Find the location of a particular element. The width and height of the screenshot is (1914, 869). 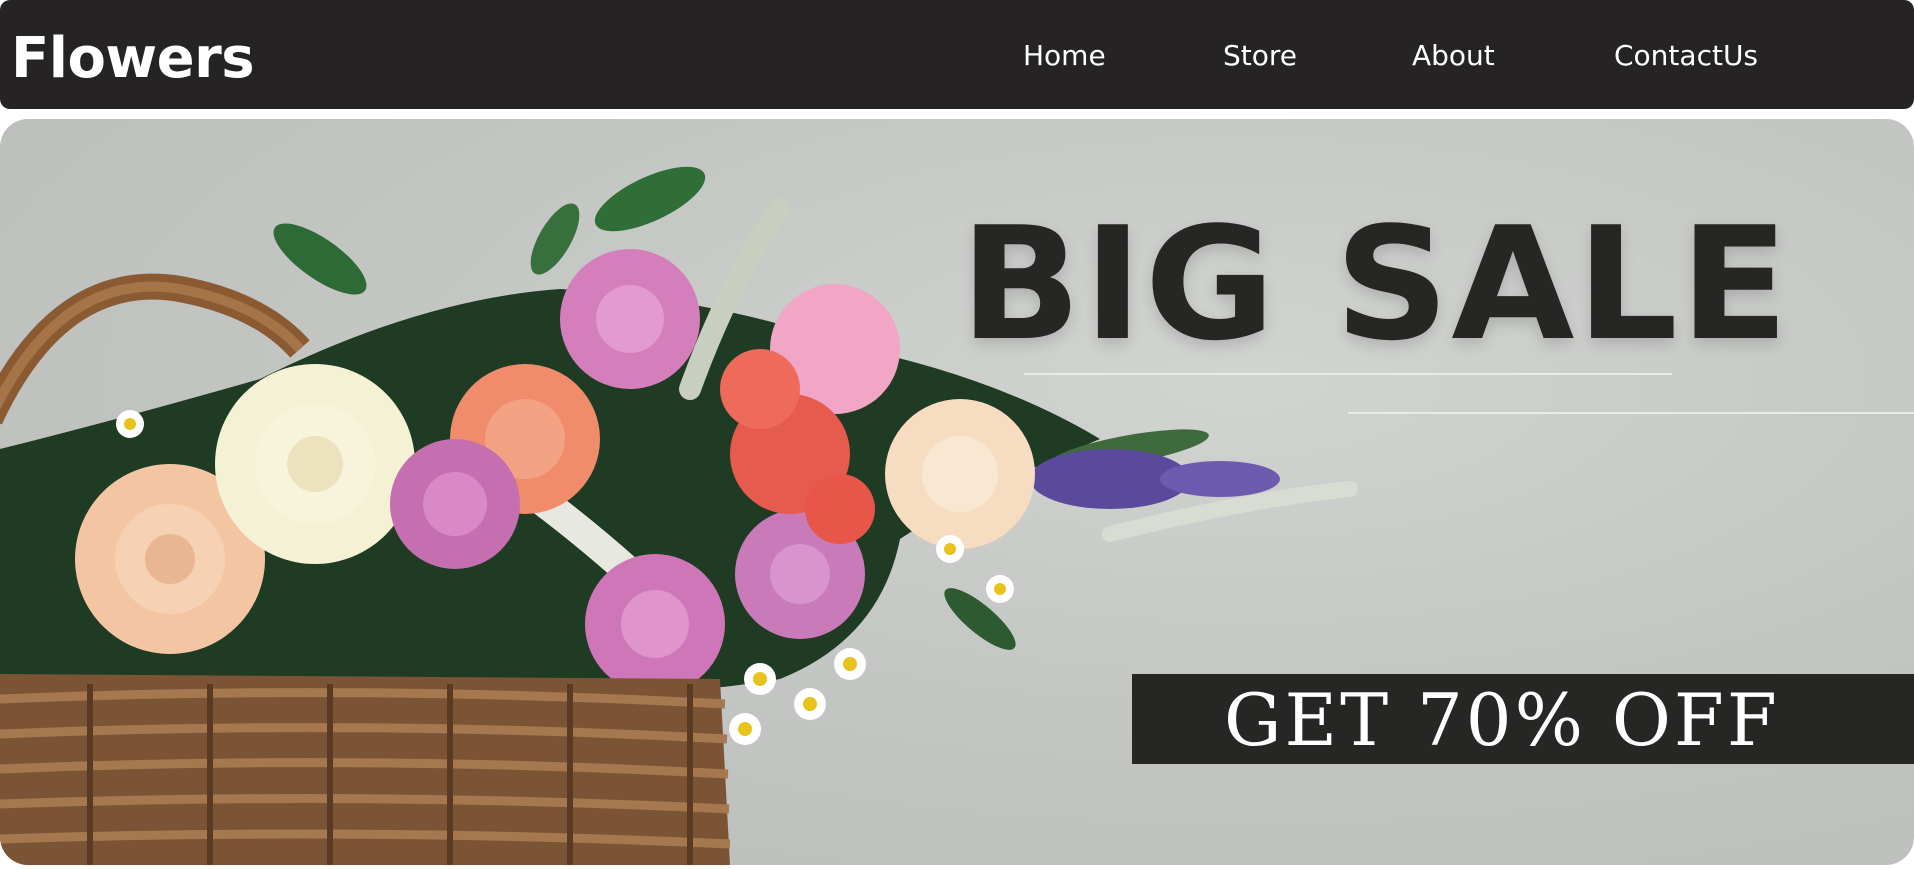

offer-banner: GET 70% OFF is located at coordinates (1523, 719).